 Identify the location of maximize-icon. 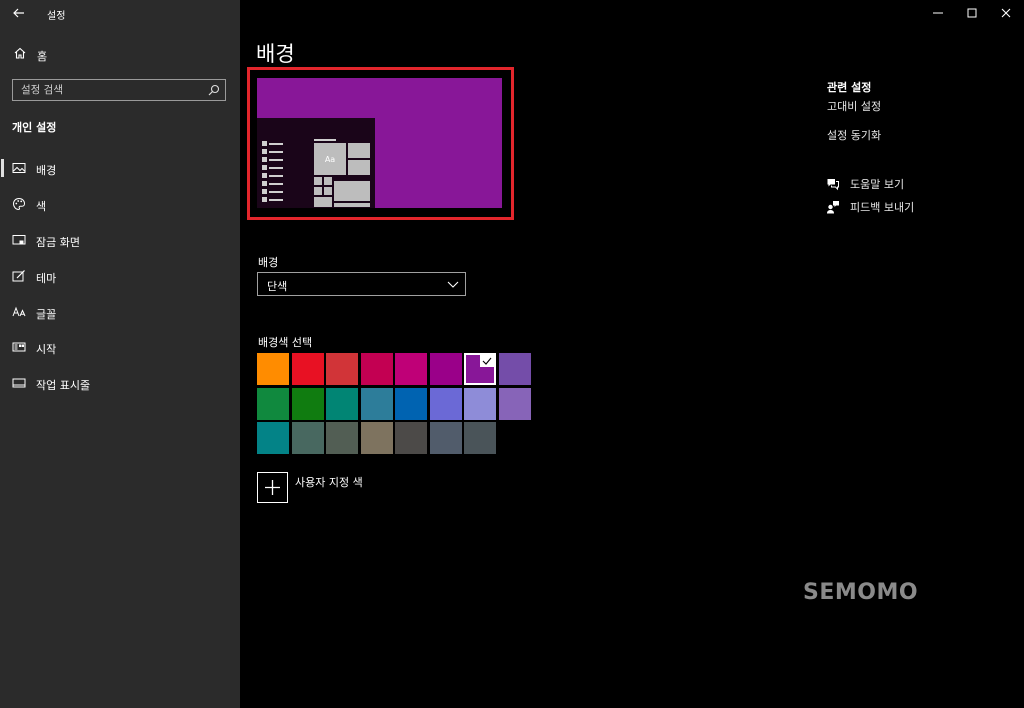
(972, 13).